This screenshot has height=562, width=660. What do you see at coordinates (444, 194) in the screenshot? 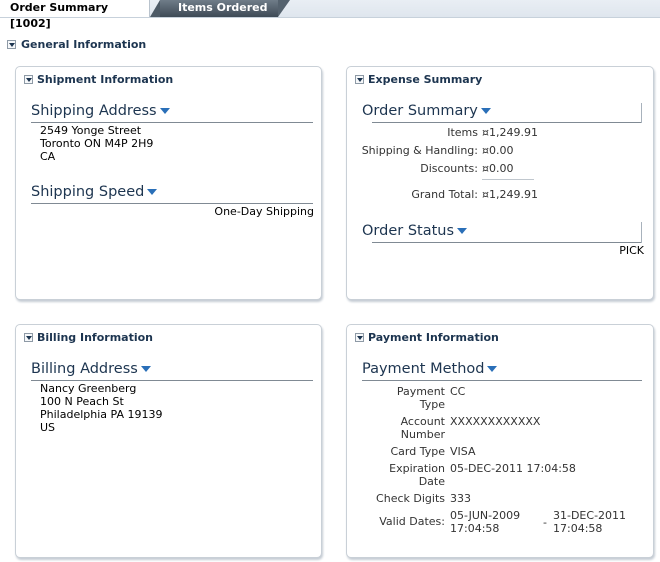
I see `grand-total-label: Grand Total:` at bounding box center [444, 194].